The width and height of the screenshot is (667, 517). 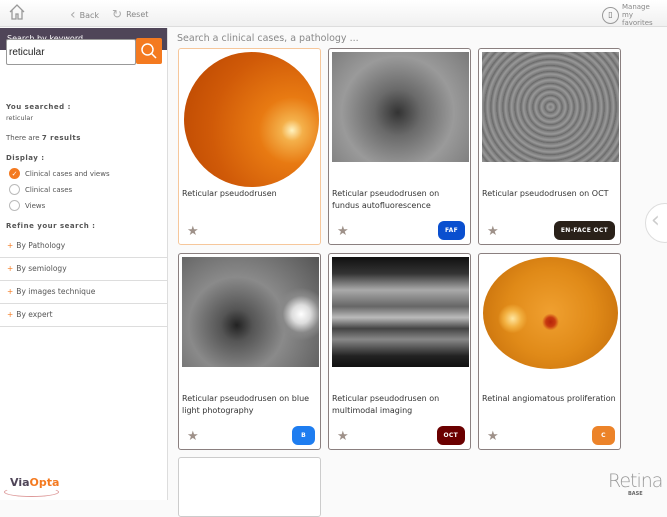 I want to click on card-title: Reticular pseudodrusen on OCT, so click(x=545, y=193).